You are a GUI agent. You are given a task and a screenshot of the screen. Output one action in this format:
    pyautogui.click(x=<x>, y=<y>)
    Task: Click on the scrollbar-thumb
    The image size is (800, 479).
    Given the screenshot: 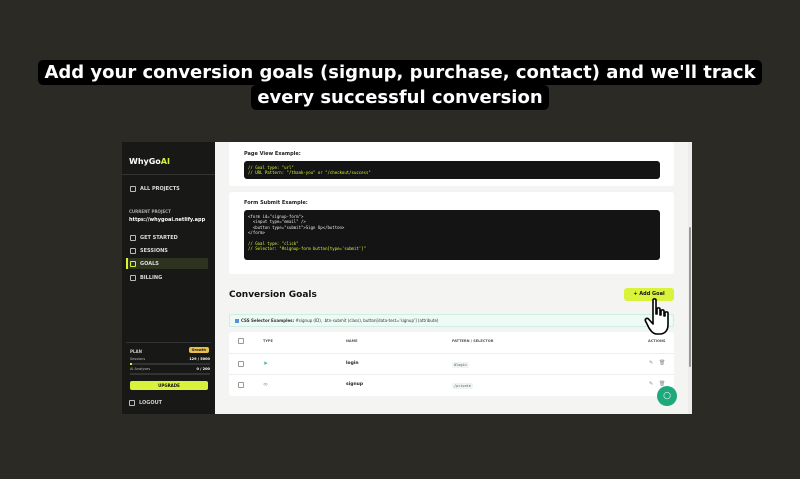 What is the action you would take?
    pyautogui.click(x=690, y=297)
    